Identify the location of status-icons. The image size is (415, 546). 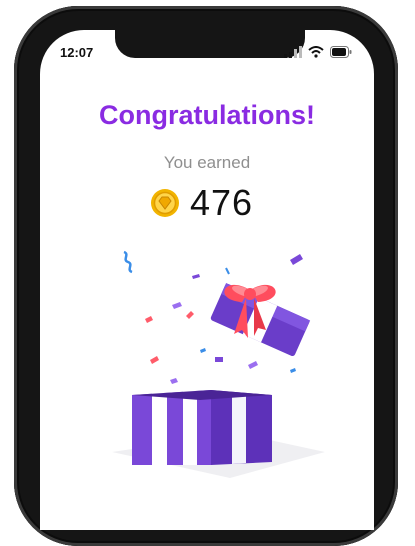
(318, 52).